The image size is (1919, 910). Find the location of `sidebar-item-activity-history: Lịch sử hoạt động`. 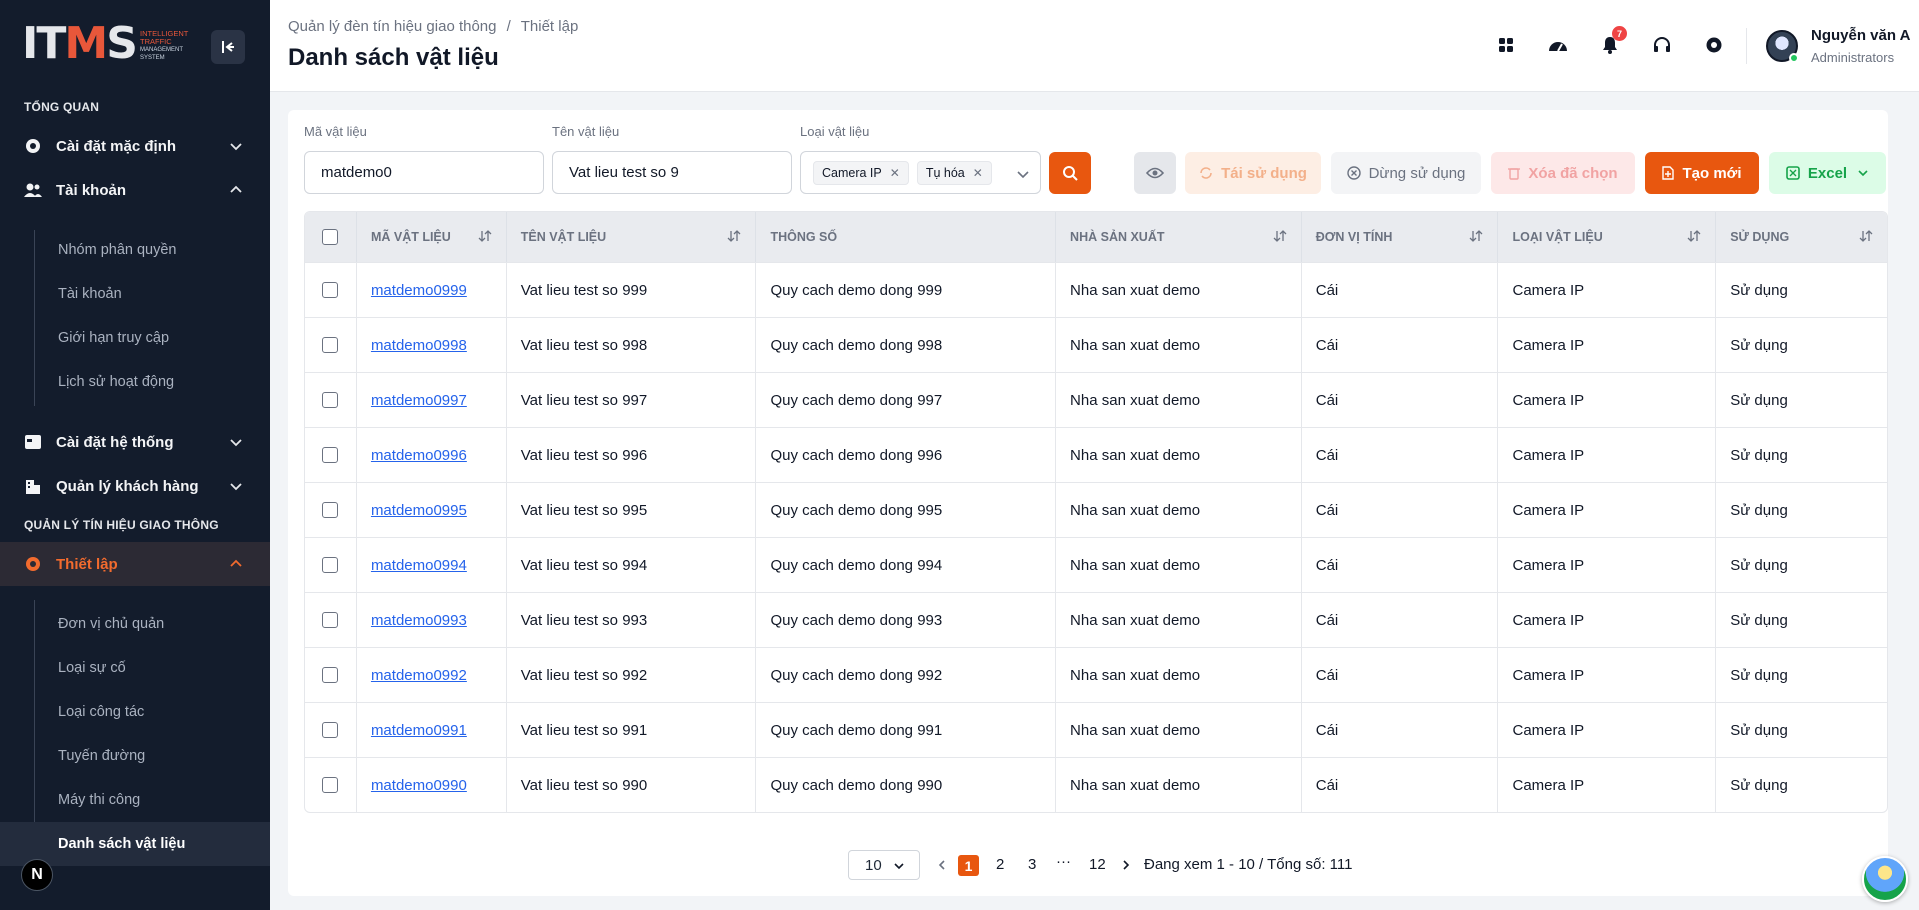

sidebar-item-activity-history: Lịch sử hoạt động is located at coordinates (135, 382).